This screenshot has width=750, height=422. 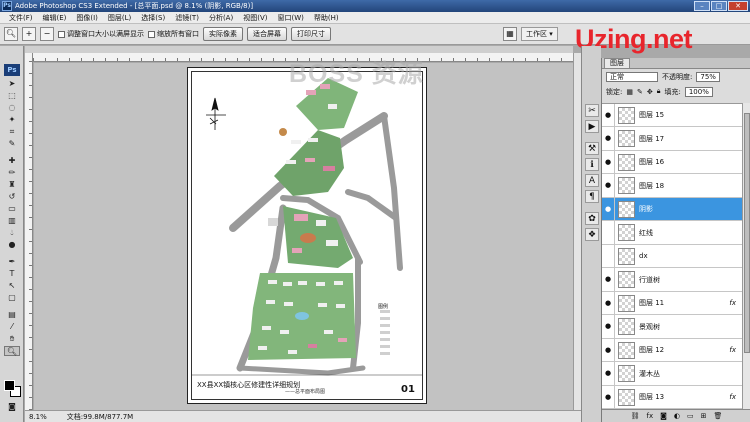 I want to click on layer-row: ● 图层 17, so click(x=672, y=139).